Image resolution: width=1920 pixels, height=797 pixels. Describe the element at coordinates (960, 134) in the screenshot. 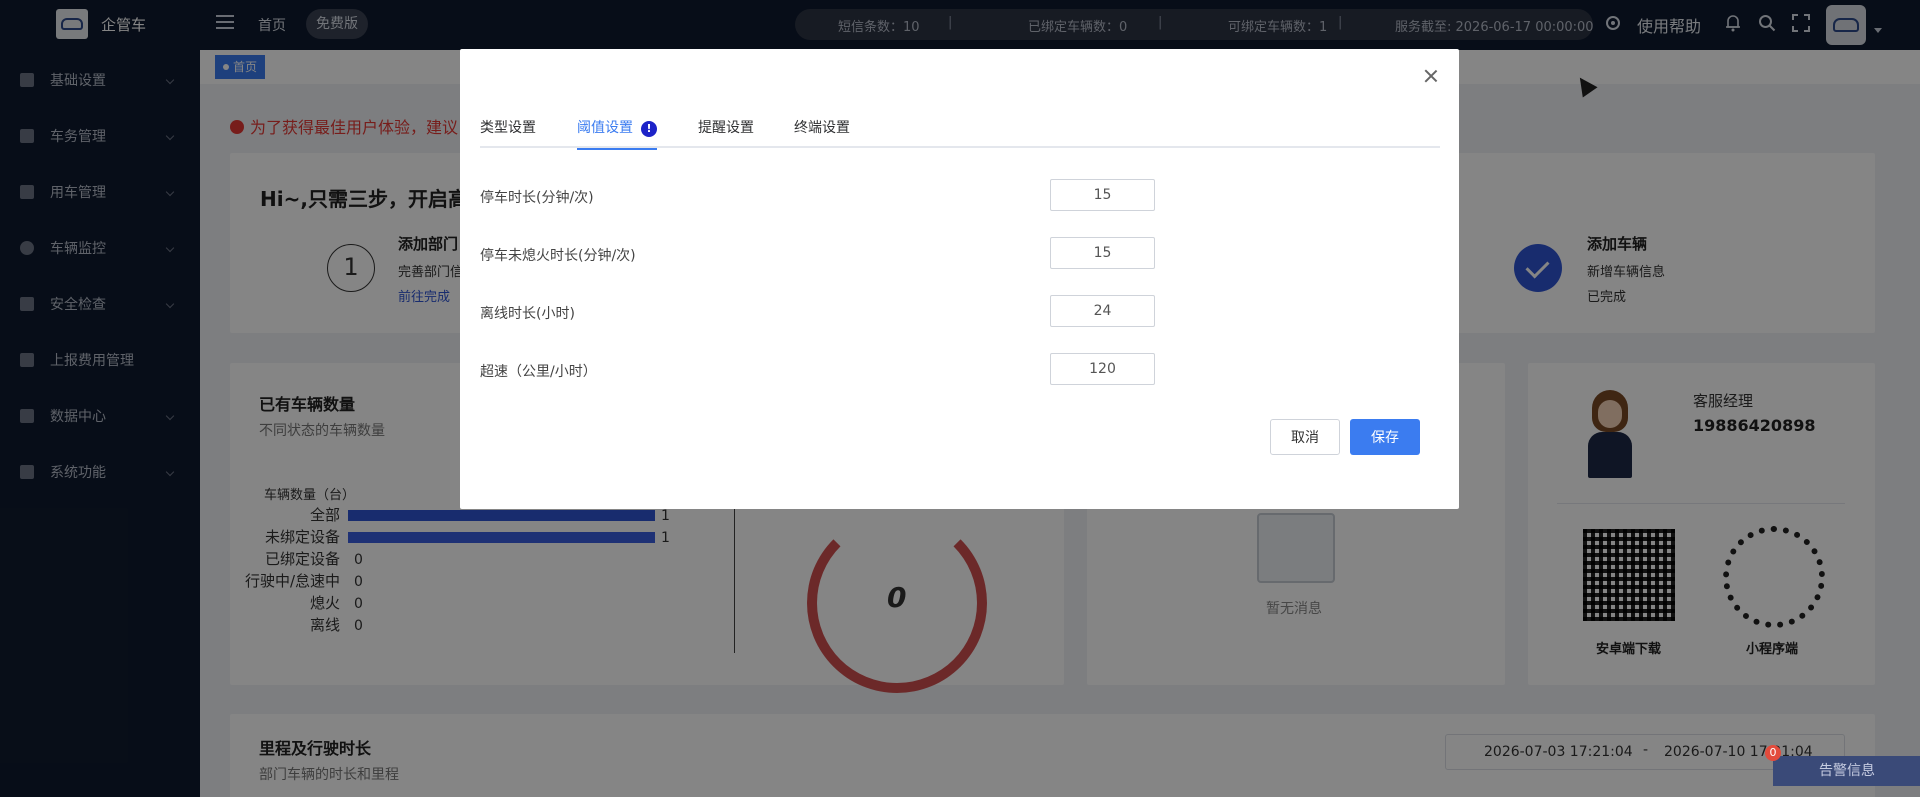

I see `settings-tabs: 类型设置 阈值设置! 提醒设置 终端设置` at that location.